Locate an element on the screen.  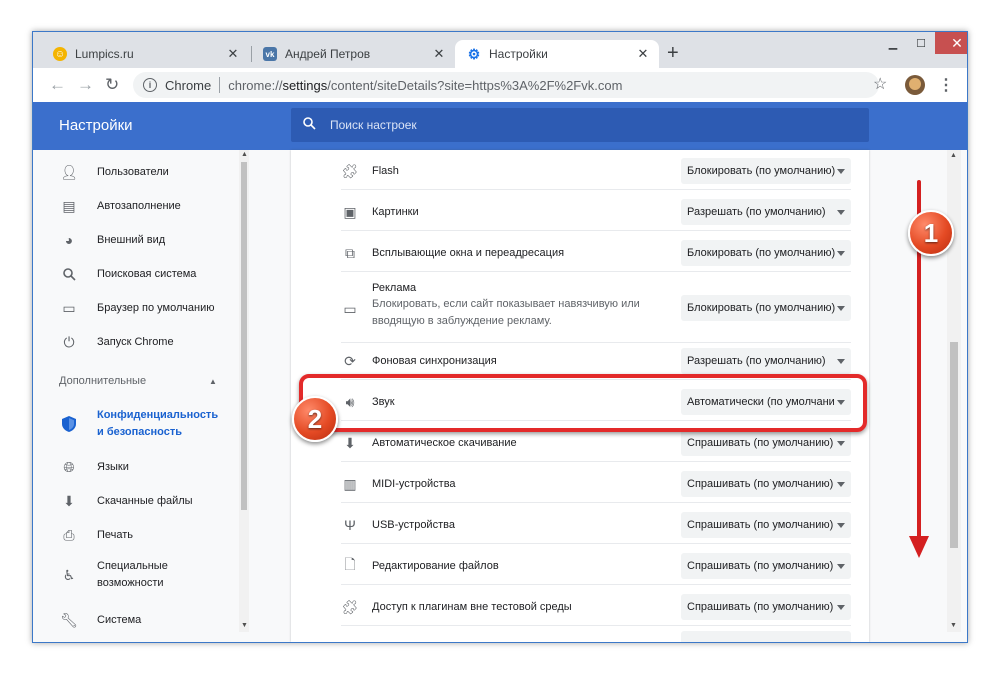
unsandboxed-plugins-select: Спрашивать (по умолчанию) is located at coordinates (766, 607).